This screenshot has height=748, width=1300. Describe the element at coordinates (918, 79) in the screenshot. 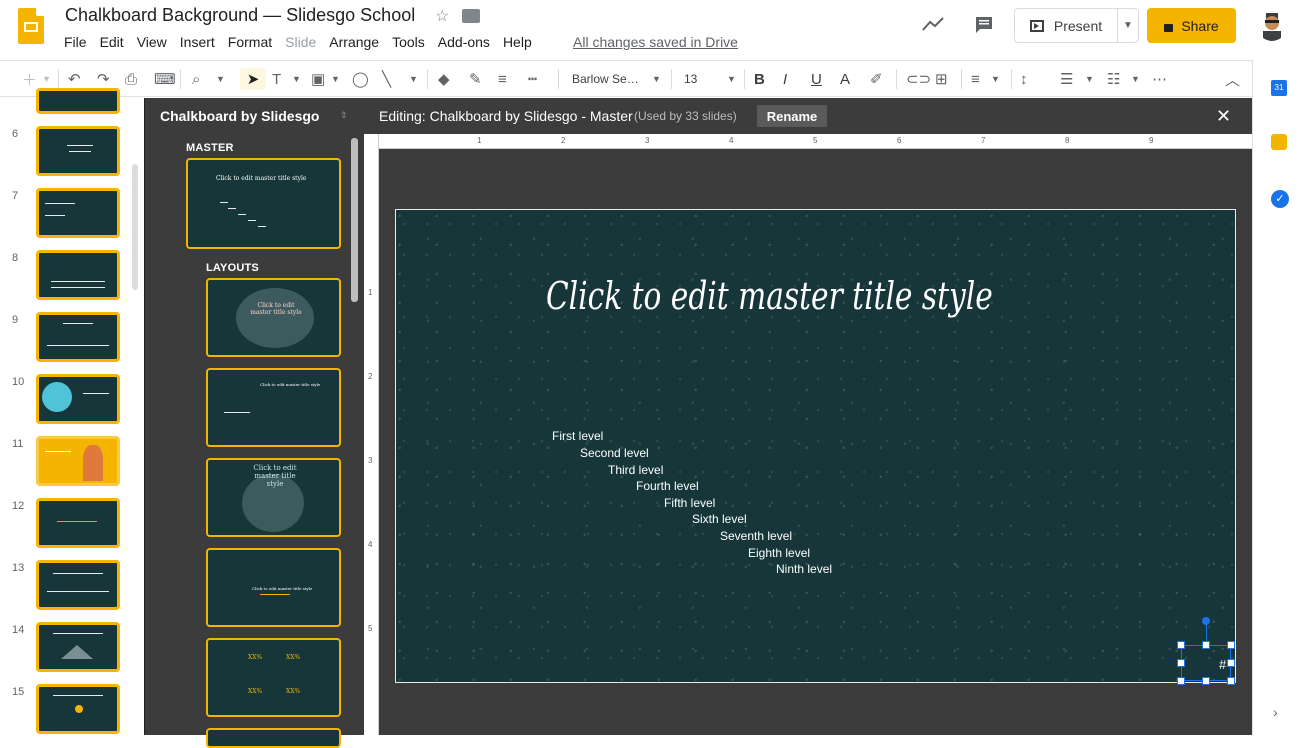

I see `link-icon: ⊂⊃` at that location.